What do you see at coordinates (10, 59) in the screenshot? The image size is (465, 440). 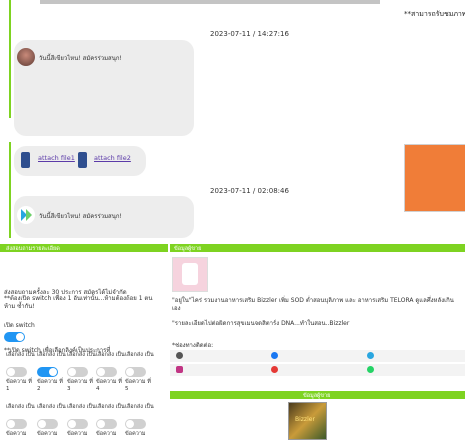 I see `timeline-line-top` at bounding box center [10, 59].